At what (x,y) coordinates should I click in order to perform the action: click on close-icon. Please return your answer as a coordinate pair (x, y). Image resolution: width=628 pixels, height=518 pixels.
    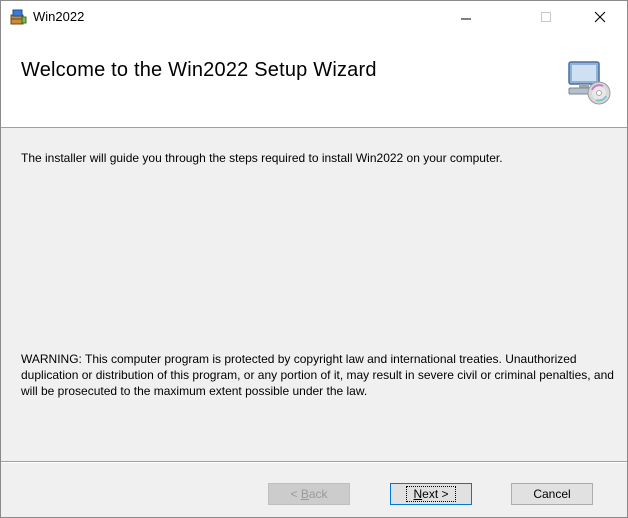
    Looking at the image, I should click on (600, 17).